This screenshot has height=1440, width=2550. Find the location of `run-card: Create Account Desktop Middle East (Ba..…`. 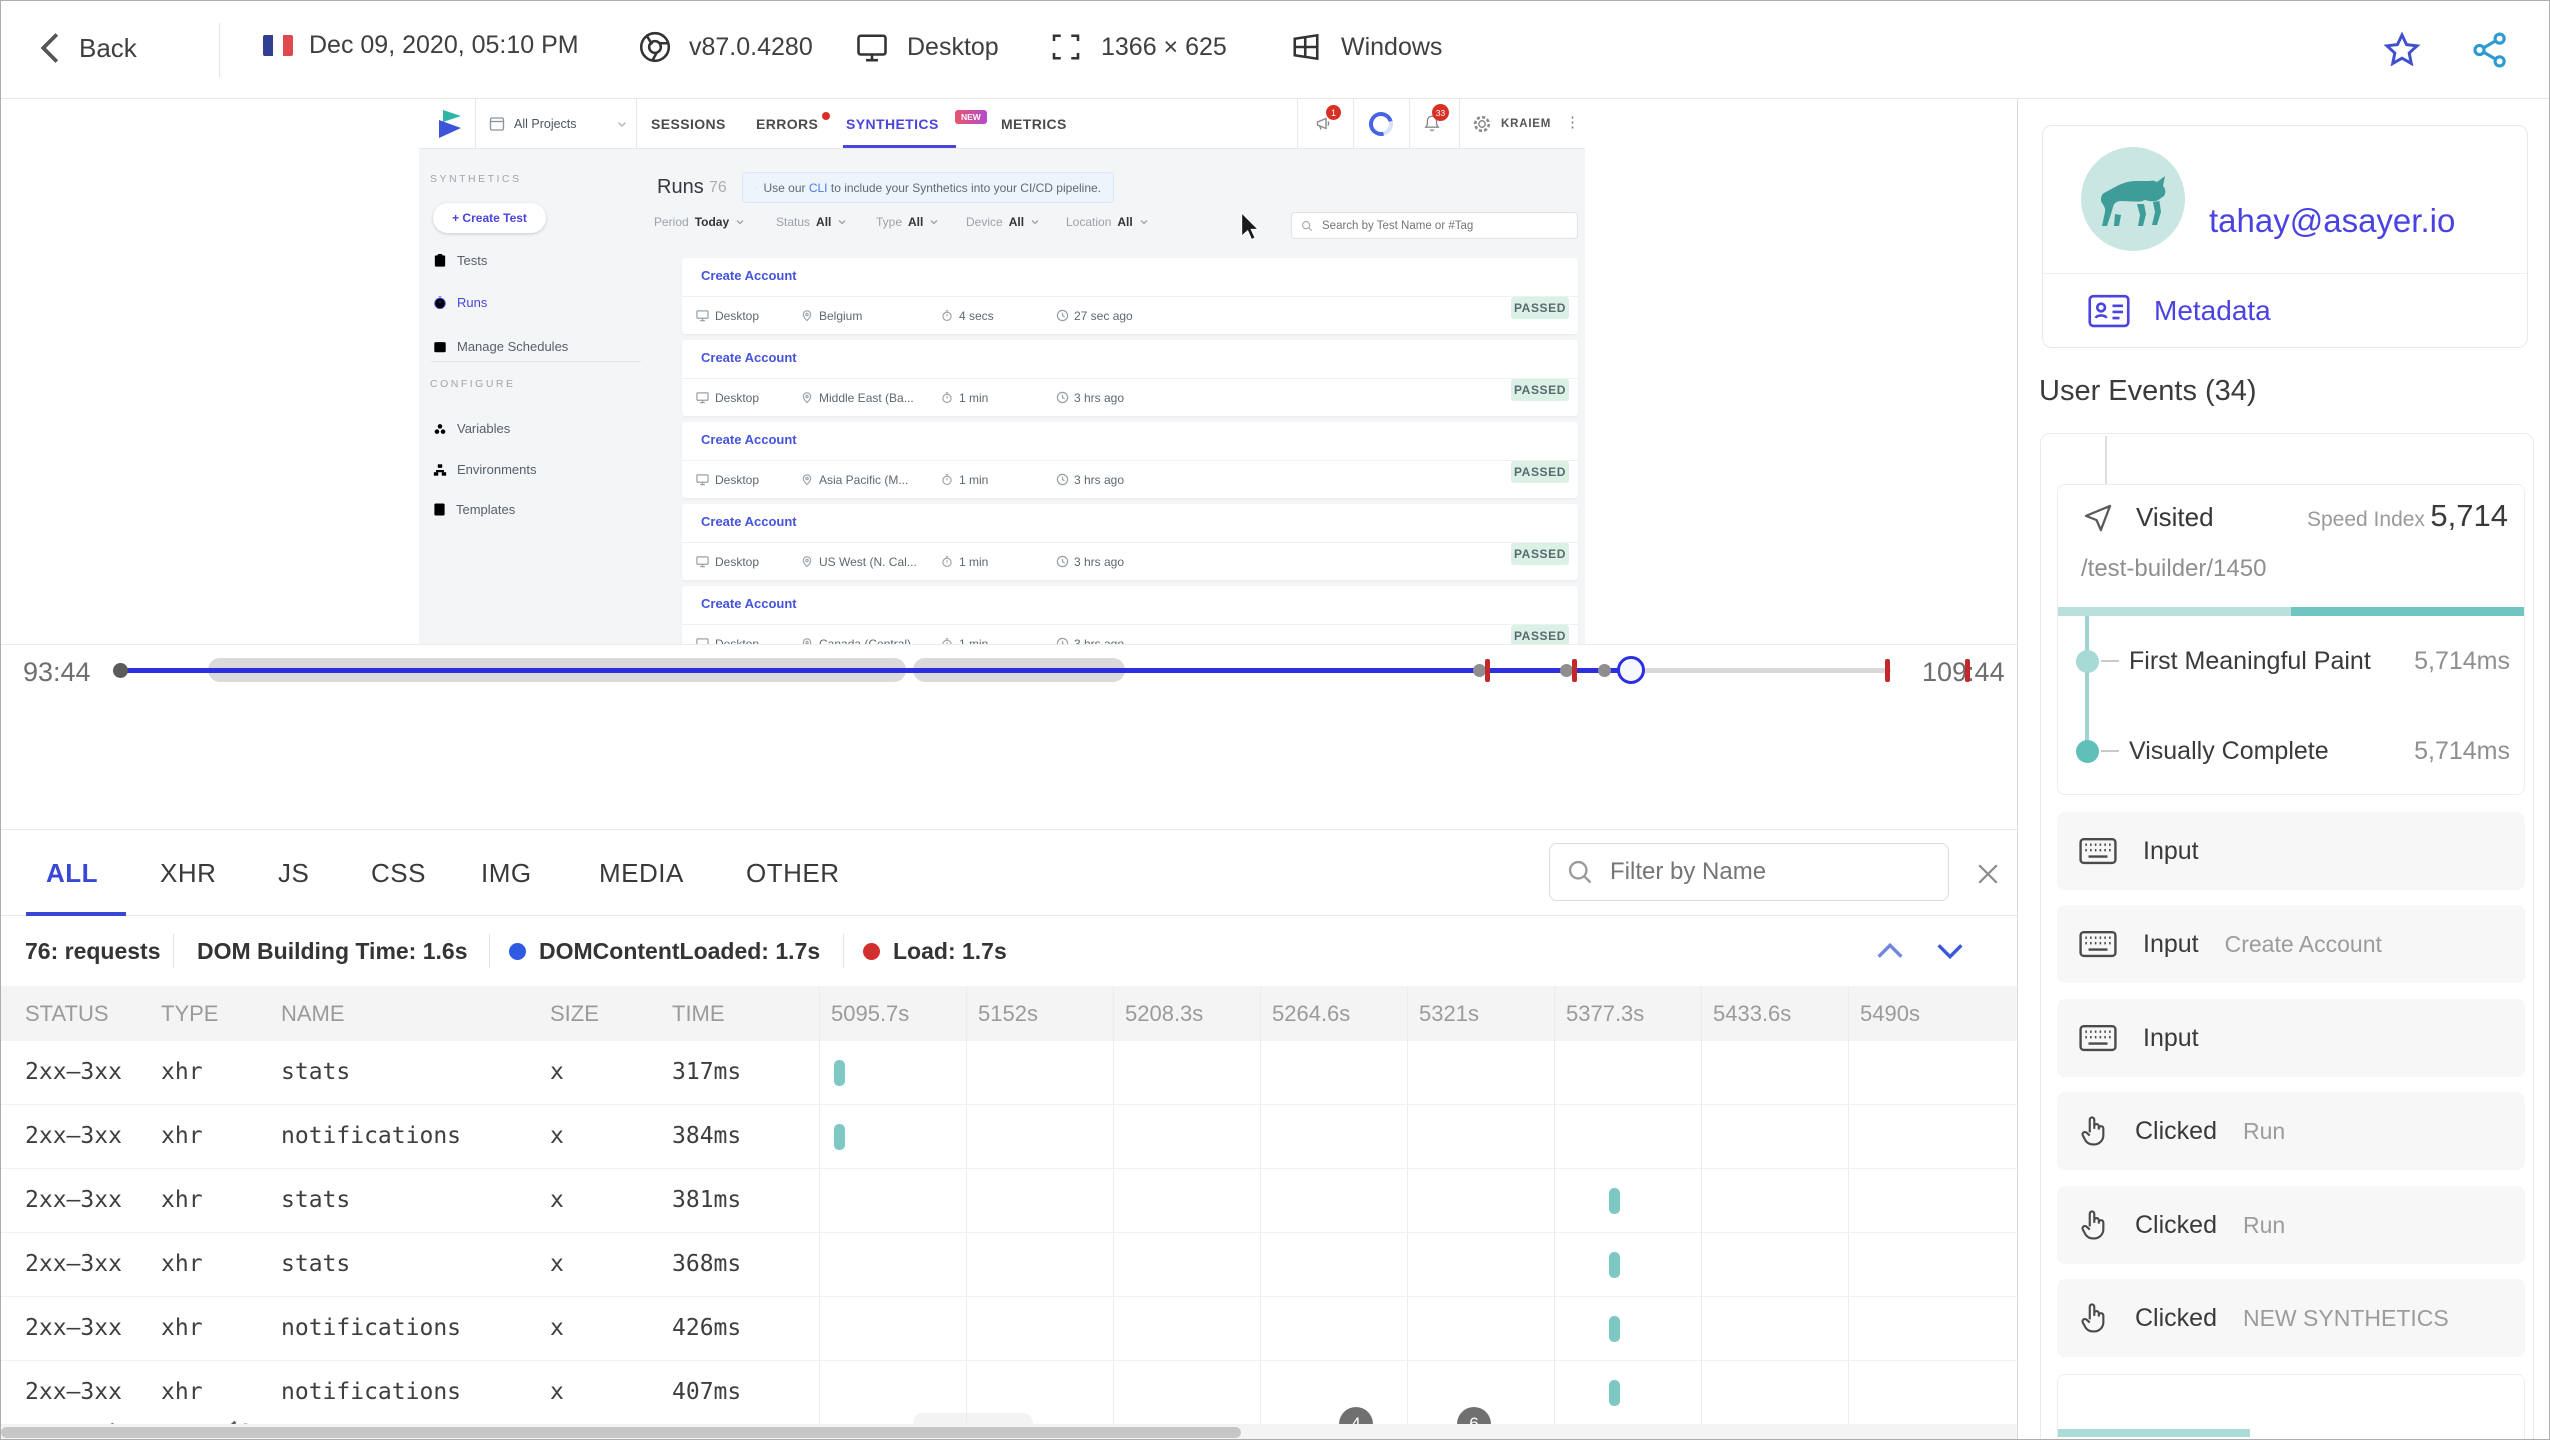

run-card: Create Account Desktop Middle East (Ba..… is located at coordinates (1130, 378).